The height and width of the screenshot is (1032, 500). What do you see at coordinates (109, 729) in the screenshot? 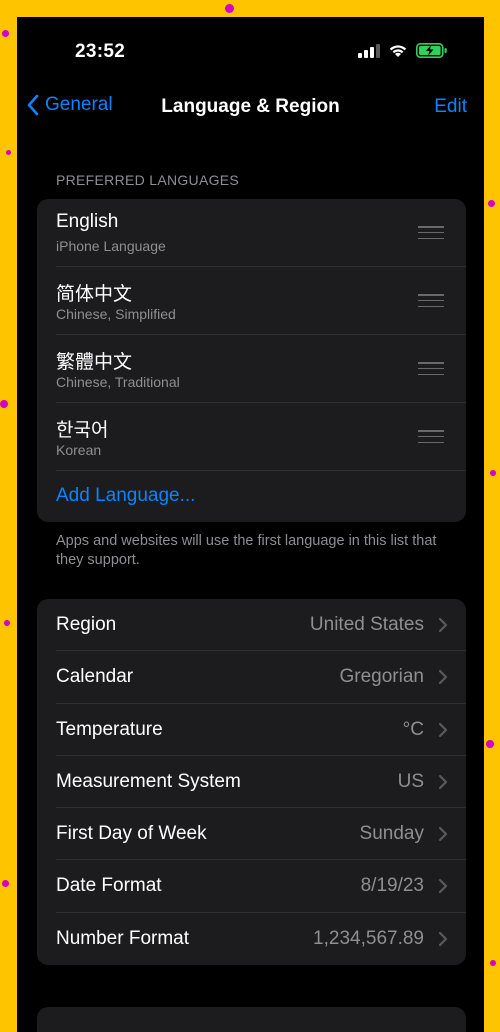
I see `setting-label: Temperature` at bounding box center [109, 729].